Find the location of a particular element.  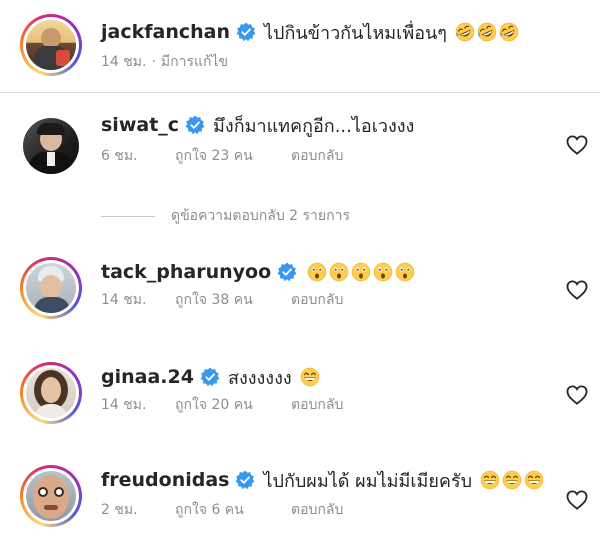

comment-meta: 14 ชม. ถูกใจ 20 คน ตอบกลับ is located at coordinates (222, 405).